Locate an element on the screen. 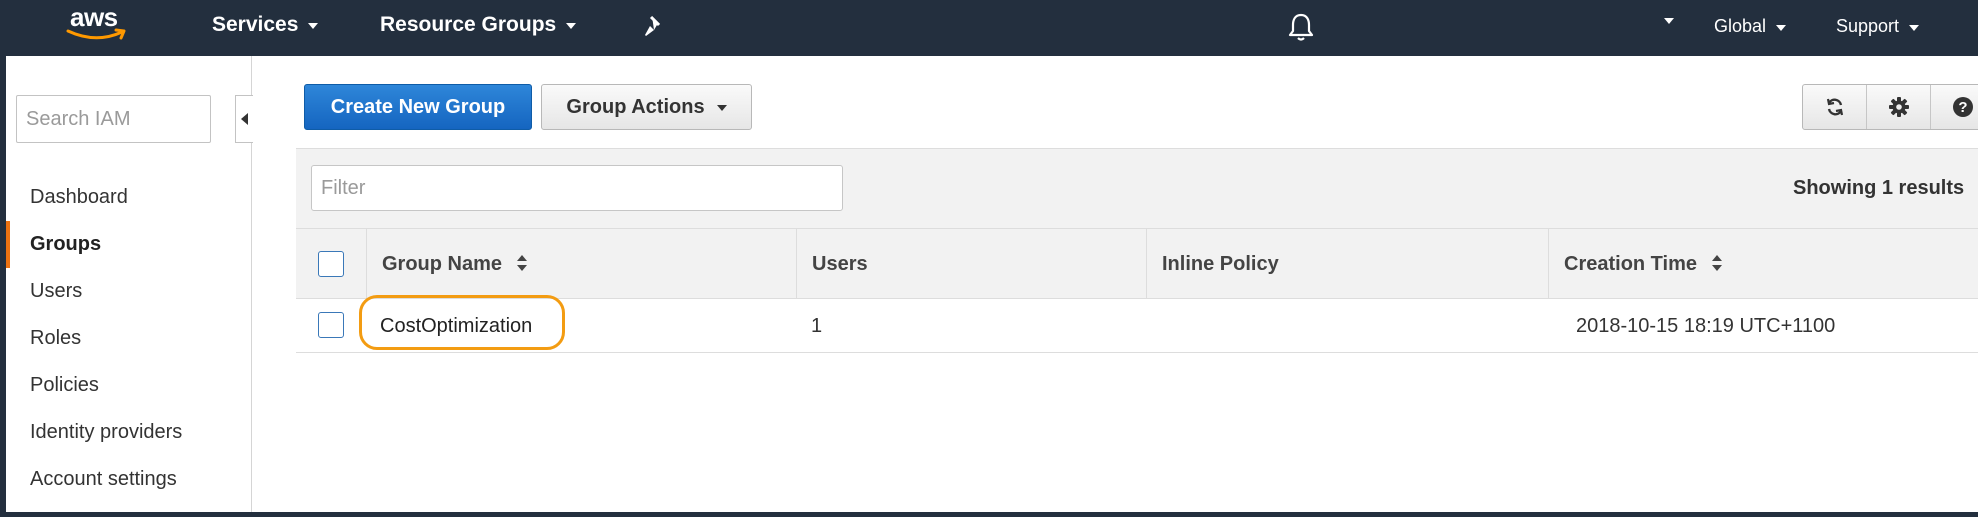  group-name-link: CostOptimization is located at coordinates (456, 326).